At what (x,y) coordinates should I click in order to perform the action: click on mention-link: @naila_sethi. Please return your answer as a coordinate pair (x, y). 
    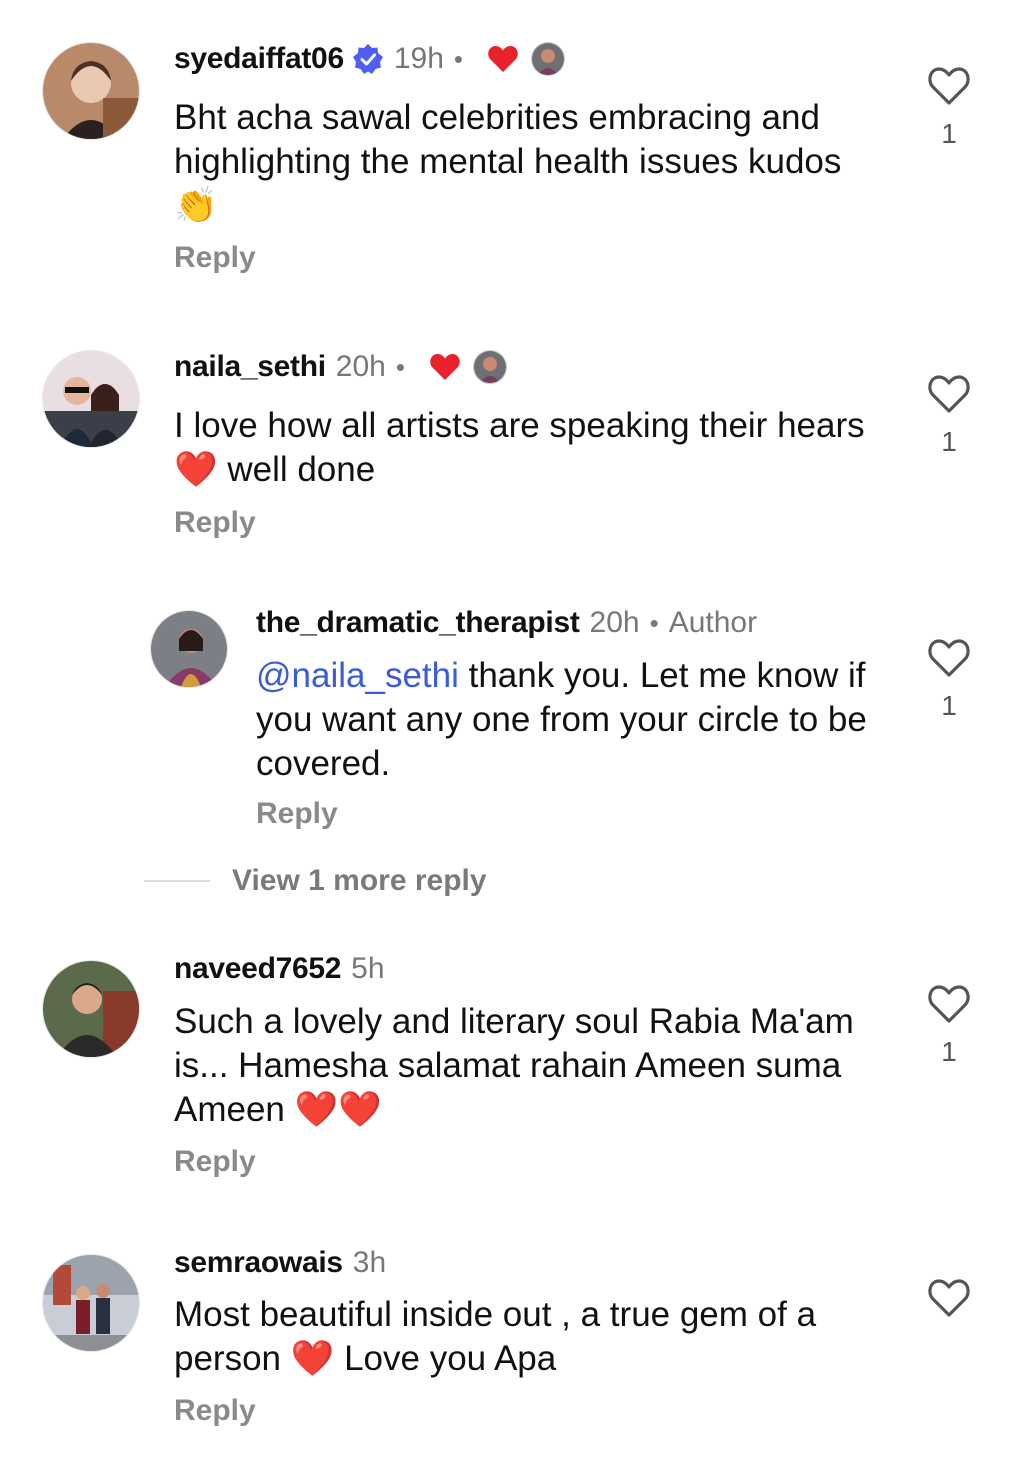
    Looking at the image, I should click on (357, 675).